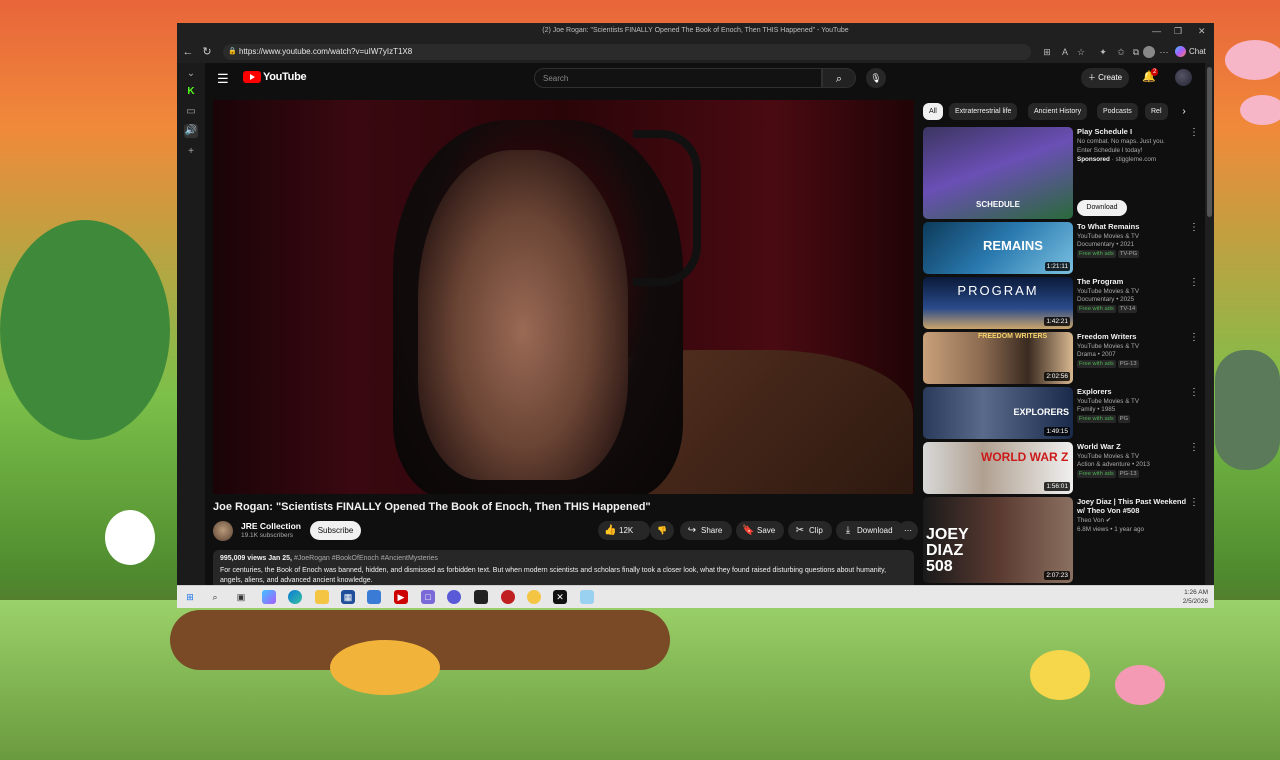 This screenshot has height=760, width=1280. What do you see at coordinates (335, 530) in the screenshot?
I see `subscribe-button: Subscribe` at bounding box center [335, 530].